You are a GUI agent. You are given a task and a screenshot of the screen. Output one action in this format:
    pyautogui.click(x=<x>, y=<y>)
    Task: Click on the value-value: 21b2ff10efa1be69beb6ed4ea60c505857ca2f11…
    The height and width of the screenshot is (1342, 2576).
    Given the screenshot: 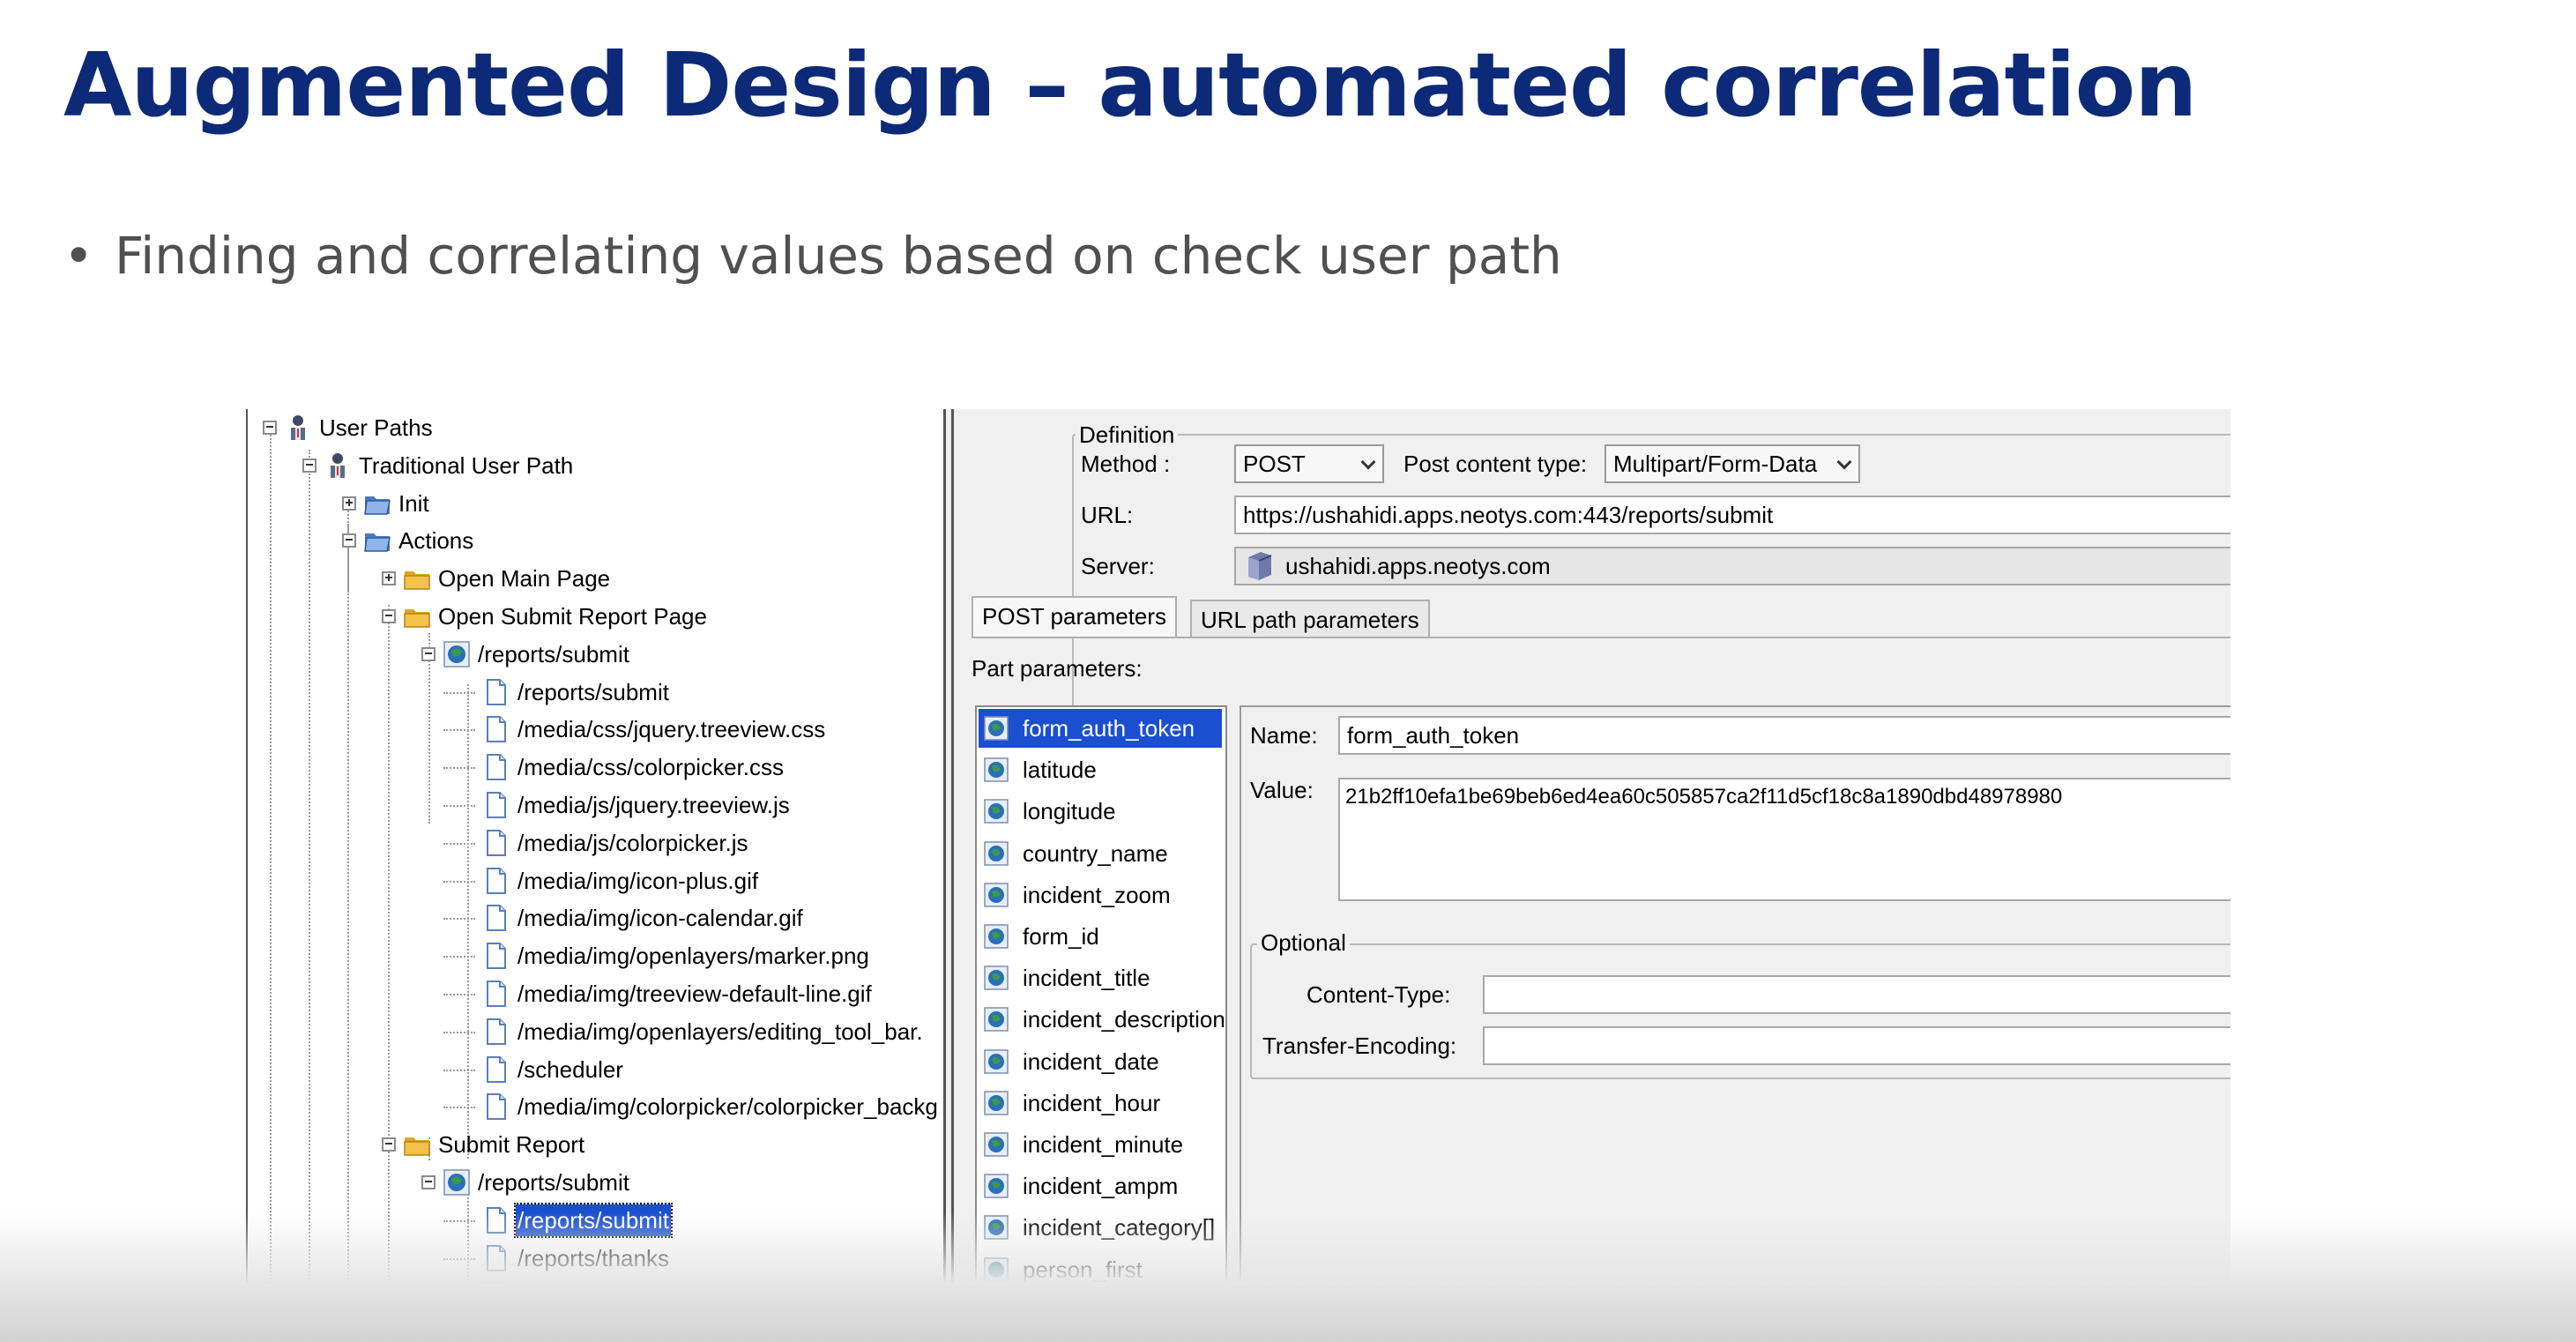 What is the action you would take?
    pyautogui.click(x=1704, y=797)
    